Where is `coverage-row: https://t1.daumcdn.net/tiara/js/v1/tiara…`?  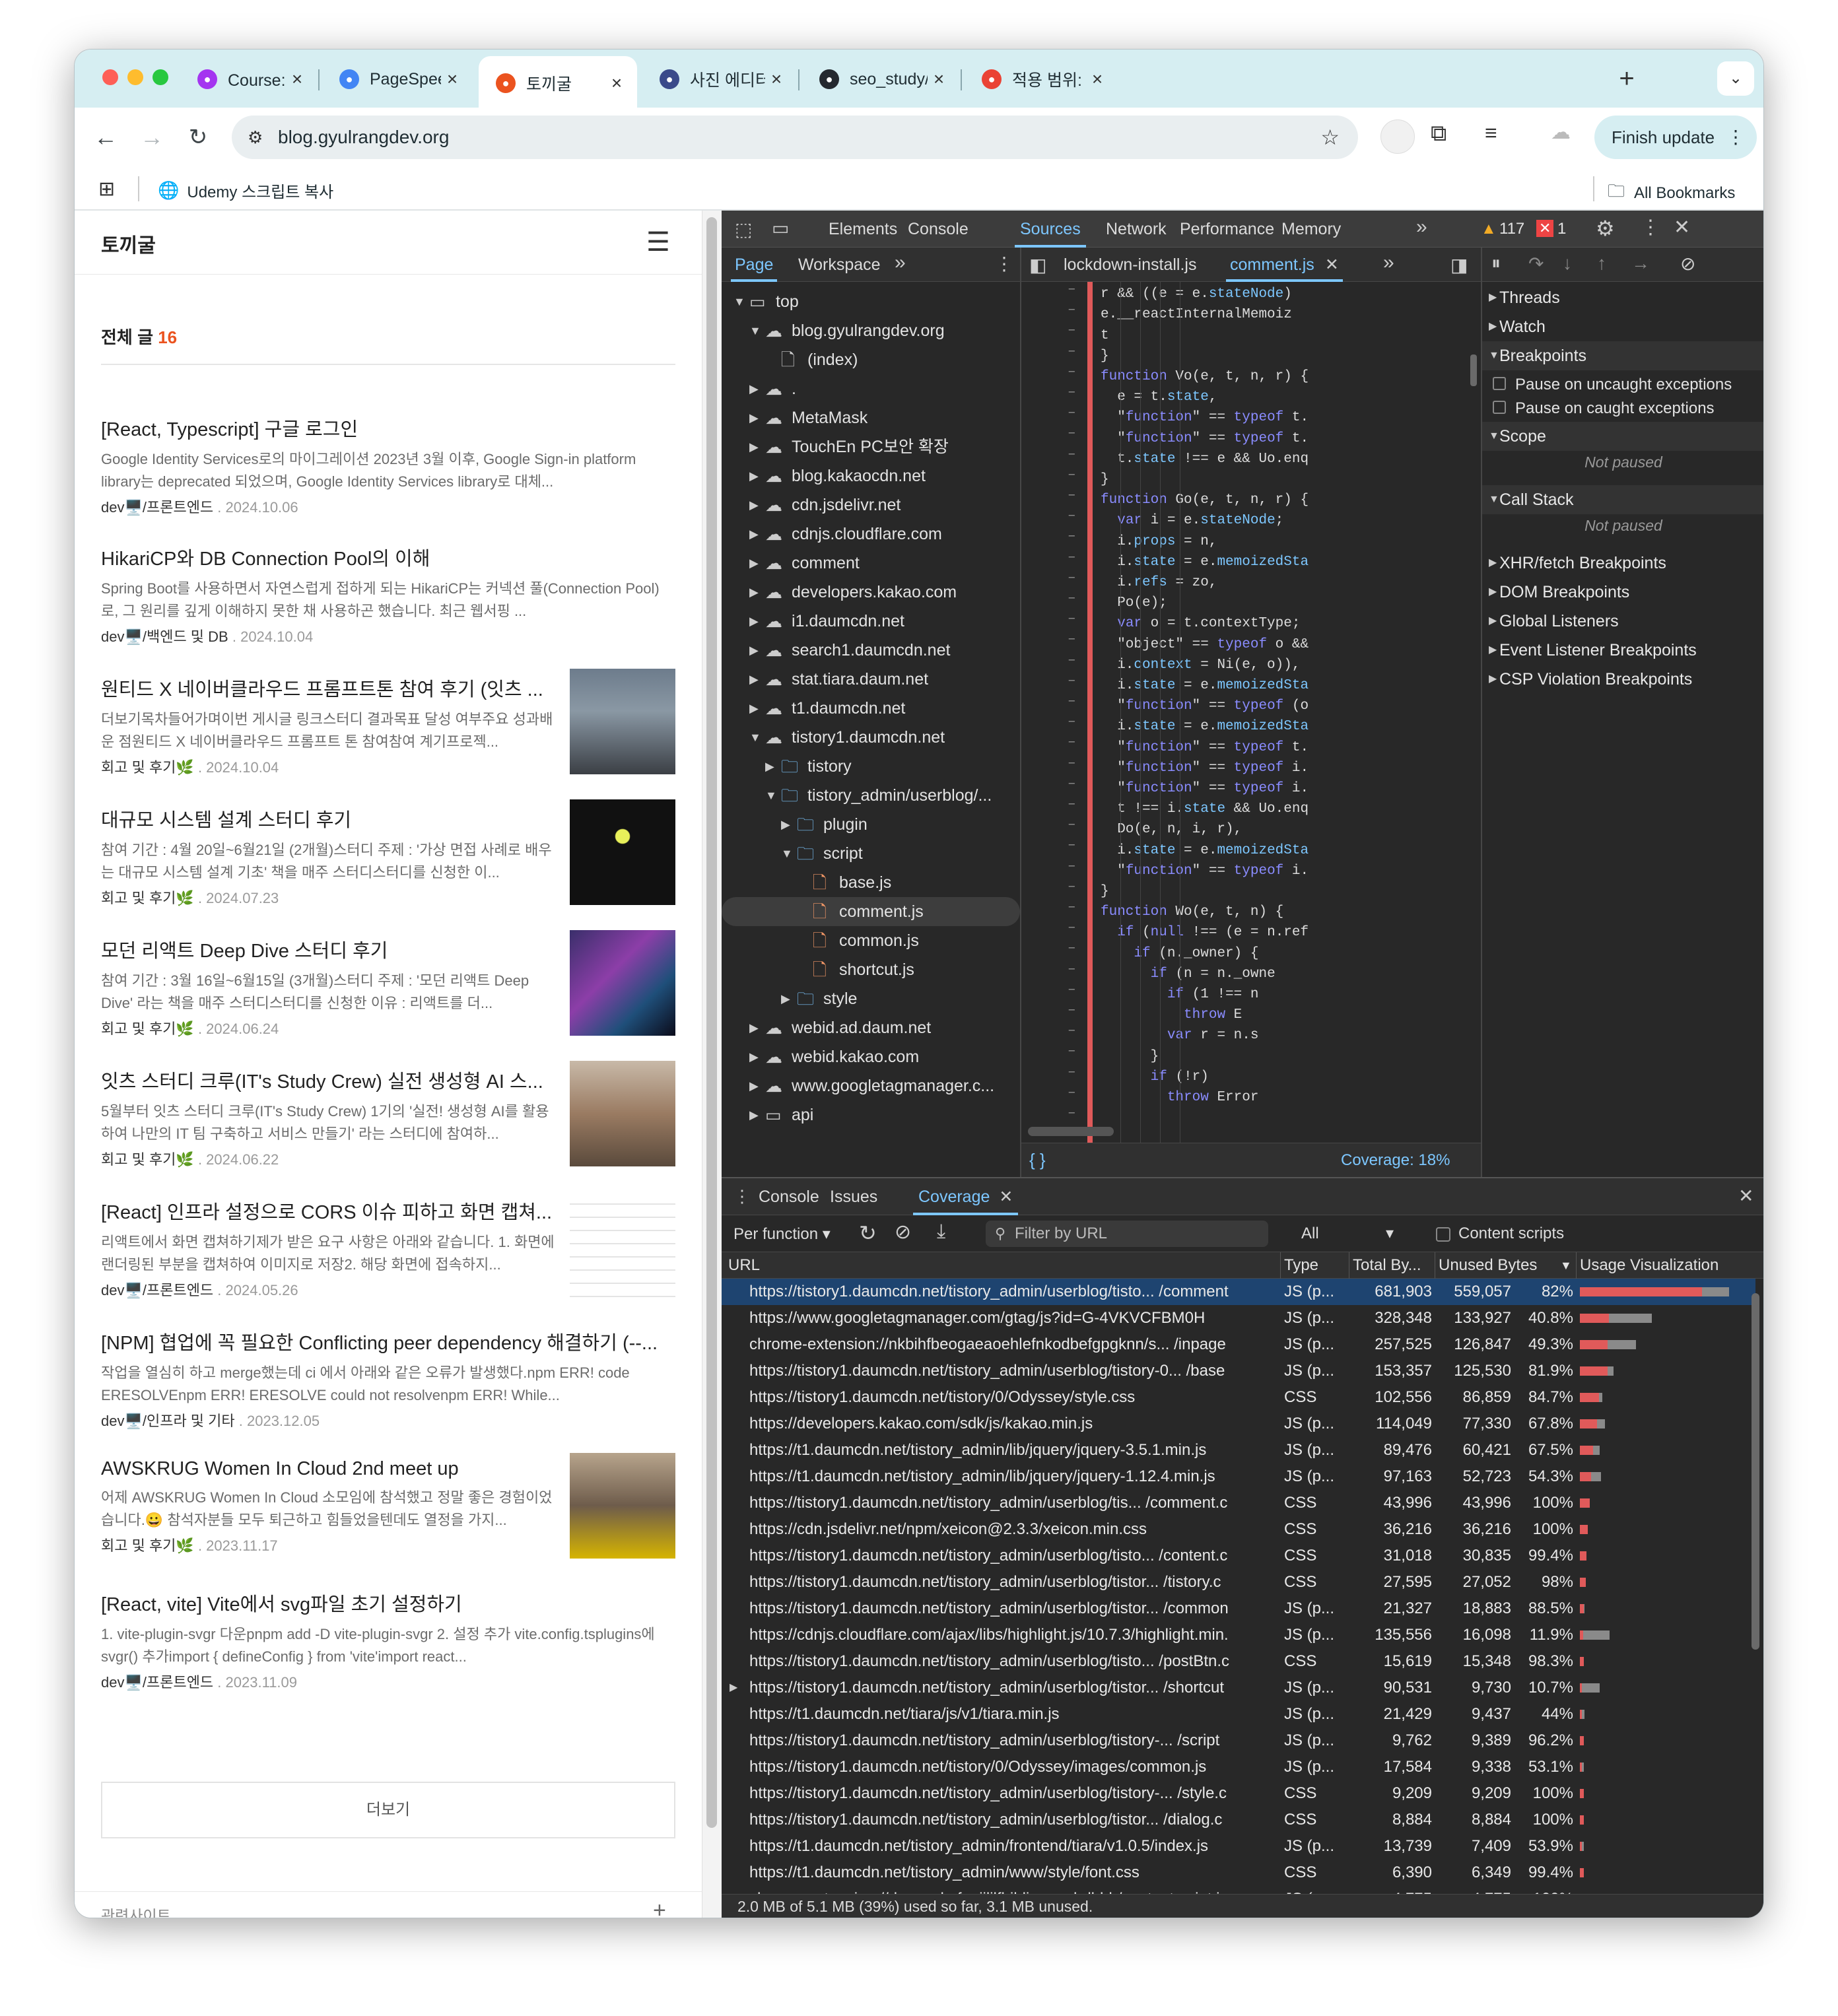 coverage-row: https://t1.daumcdn.net/tiara/js/v1/tiara… is located at coordinates (1239, 1714).